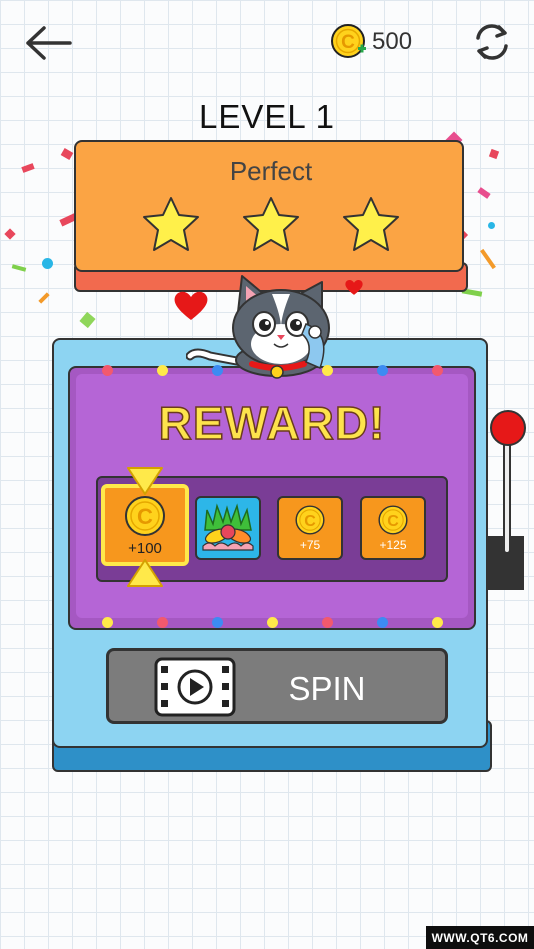  Describe the element at coordinates (508, 428) in the screenshot. I see `lever-knob` at that location.